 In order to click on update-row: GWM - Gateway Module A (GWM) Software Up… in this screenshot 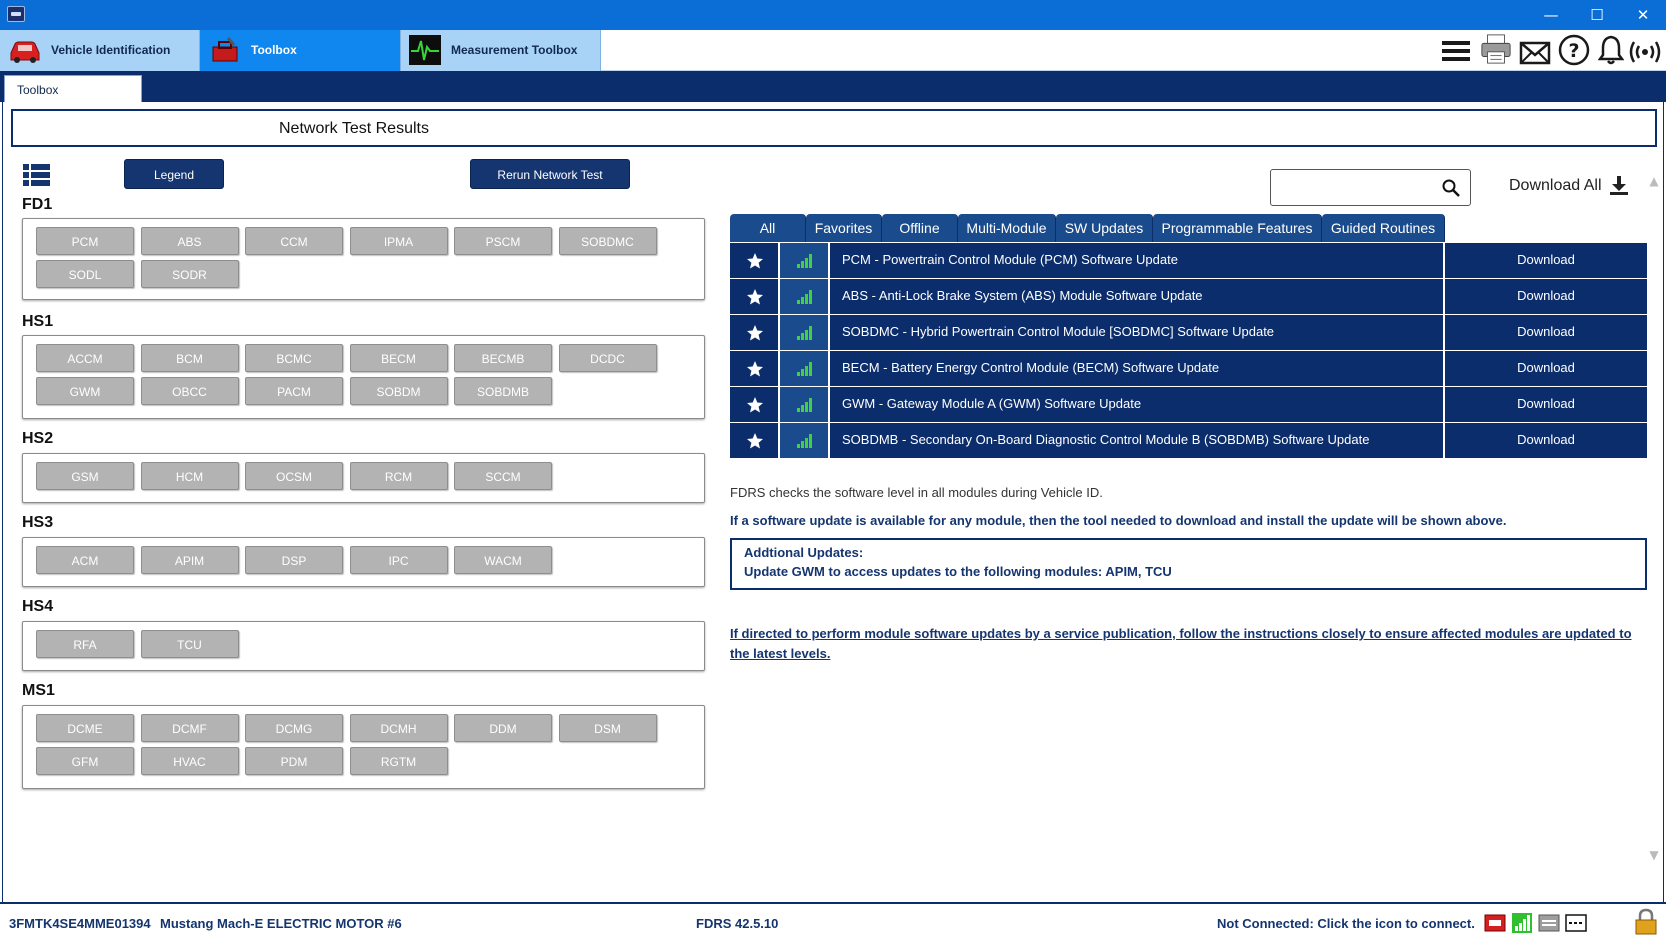, I will do `click(1188, 404)`.